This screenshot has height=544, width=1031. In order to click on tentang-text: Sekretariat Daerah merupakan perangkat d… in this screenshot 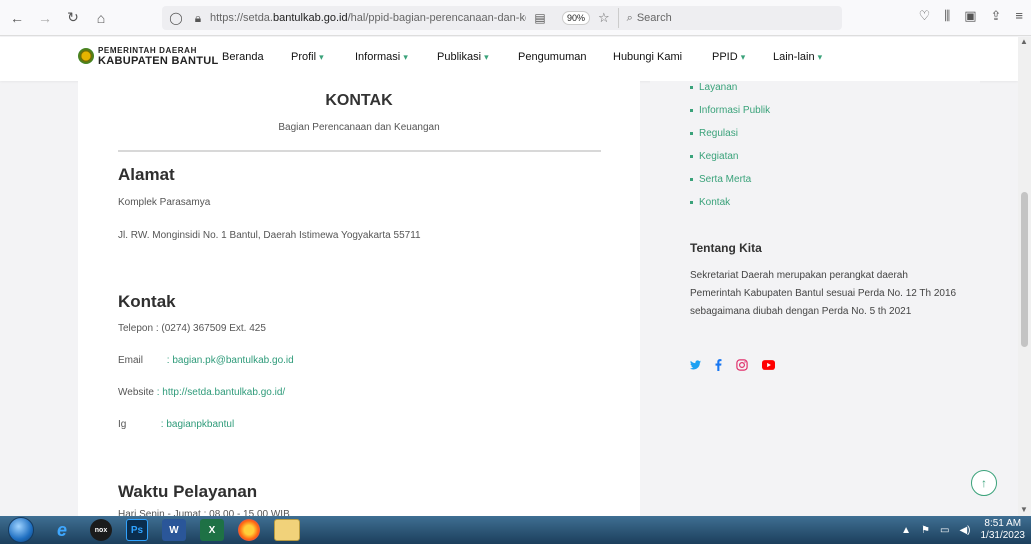, I will do `click(823, 293)`.